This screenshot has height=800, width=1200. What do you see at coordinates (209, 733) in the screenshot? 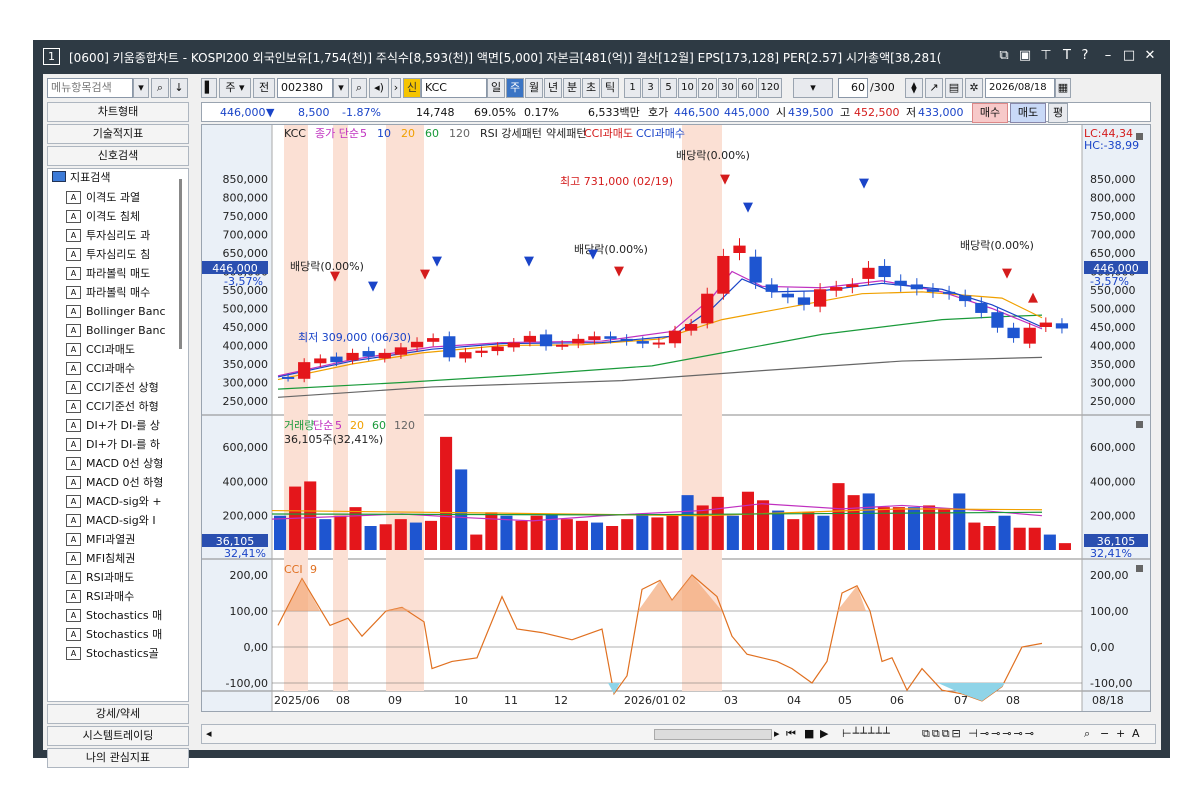
I see `scroll-left-icon: ◂` at bounding box center [209, 733].